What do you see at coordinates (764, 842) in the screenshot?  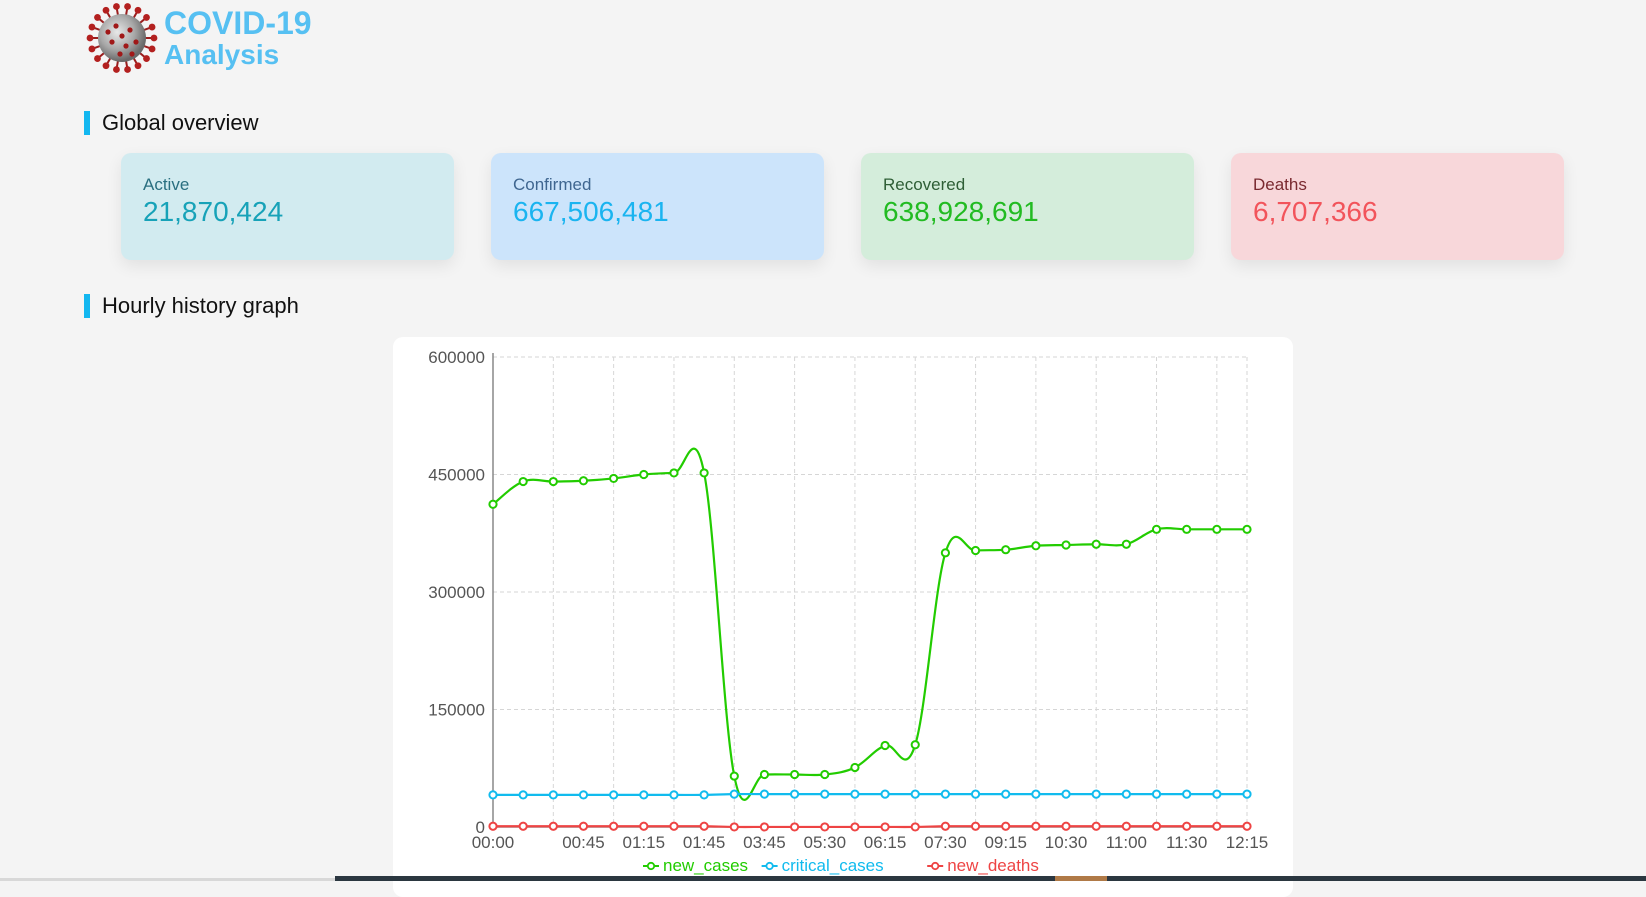 I see `x-tick-label: 03:45` at bounding box center [764, 842].